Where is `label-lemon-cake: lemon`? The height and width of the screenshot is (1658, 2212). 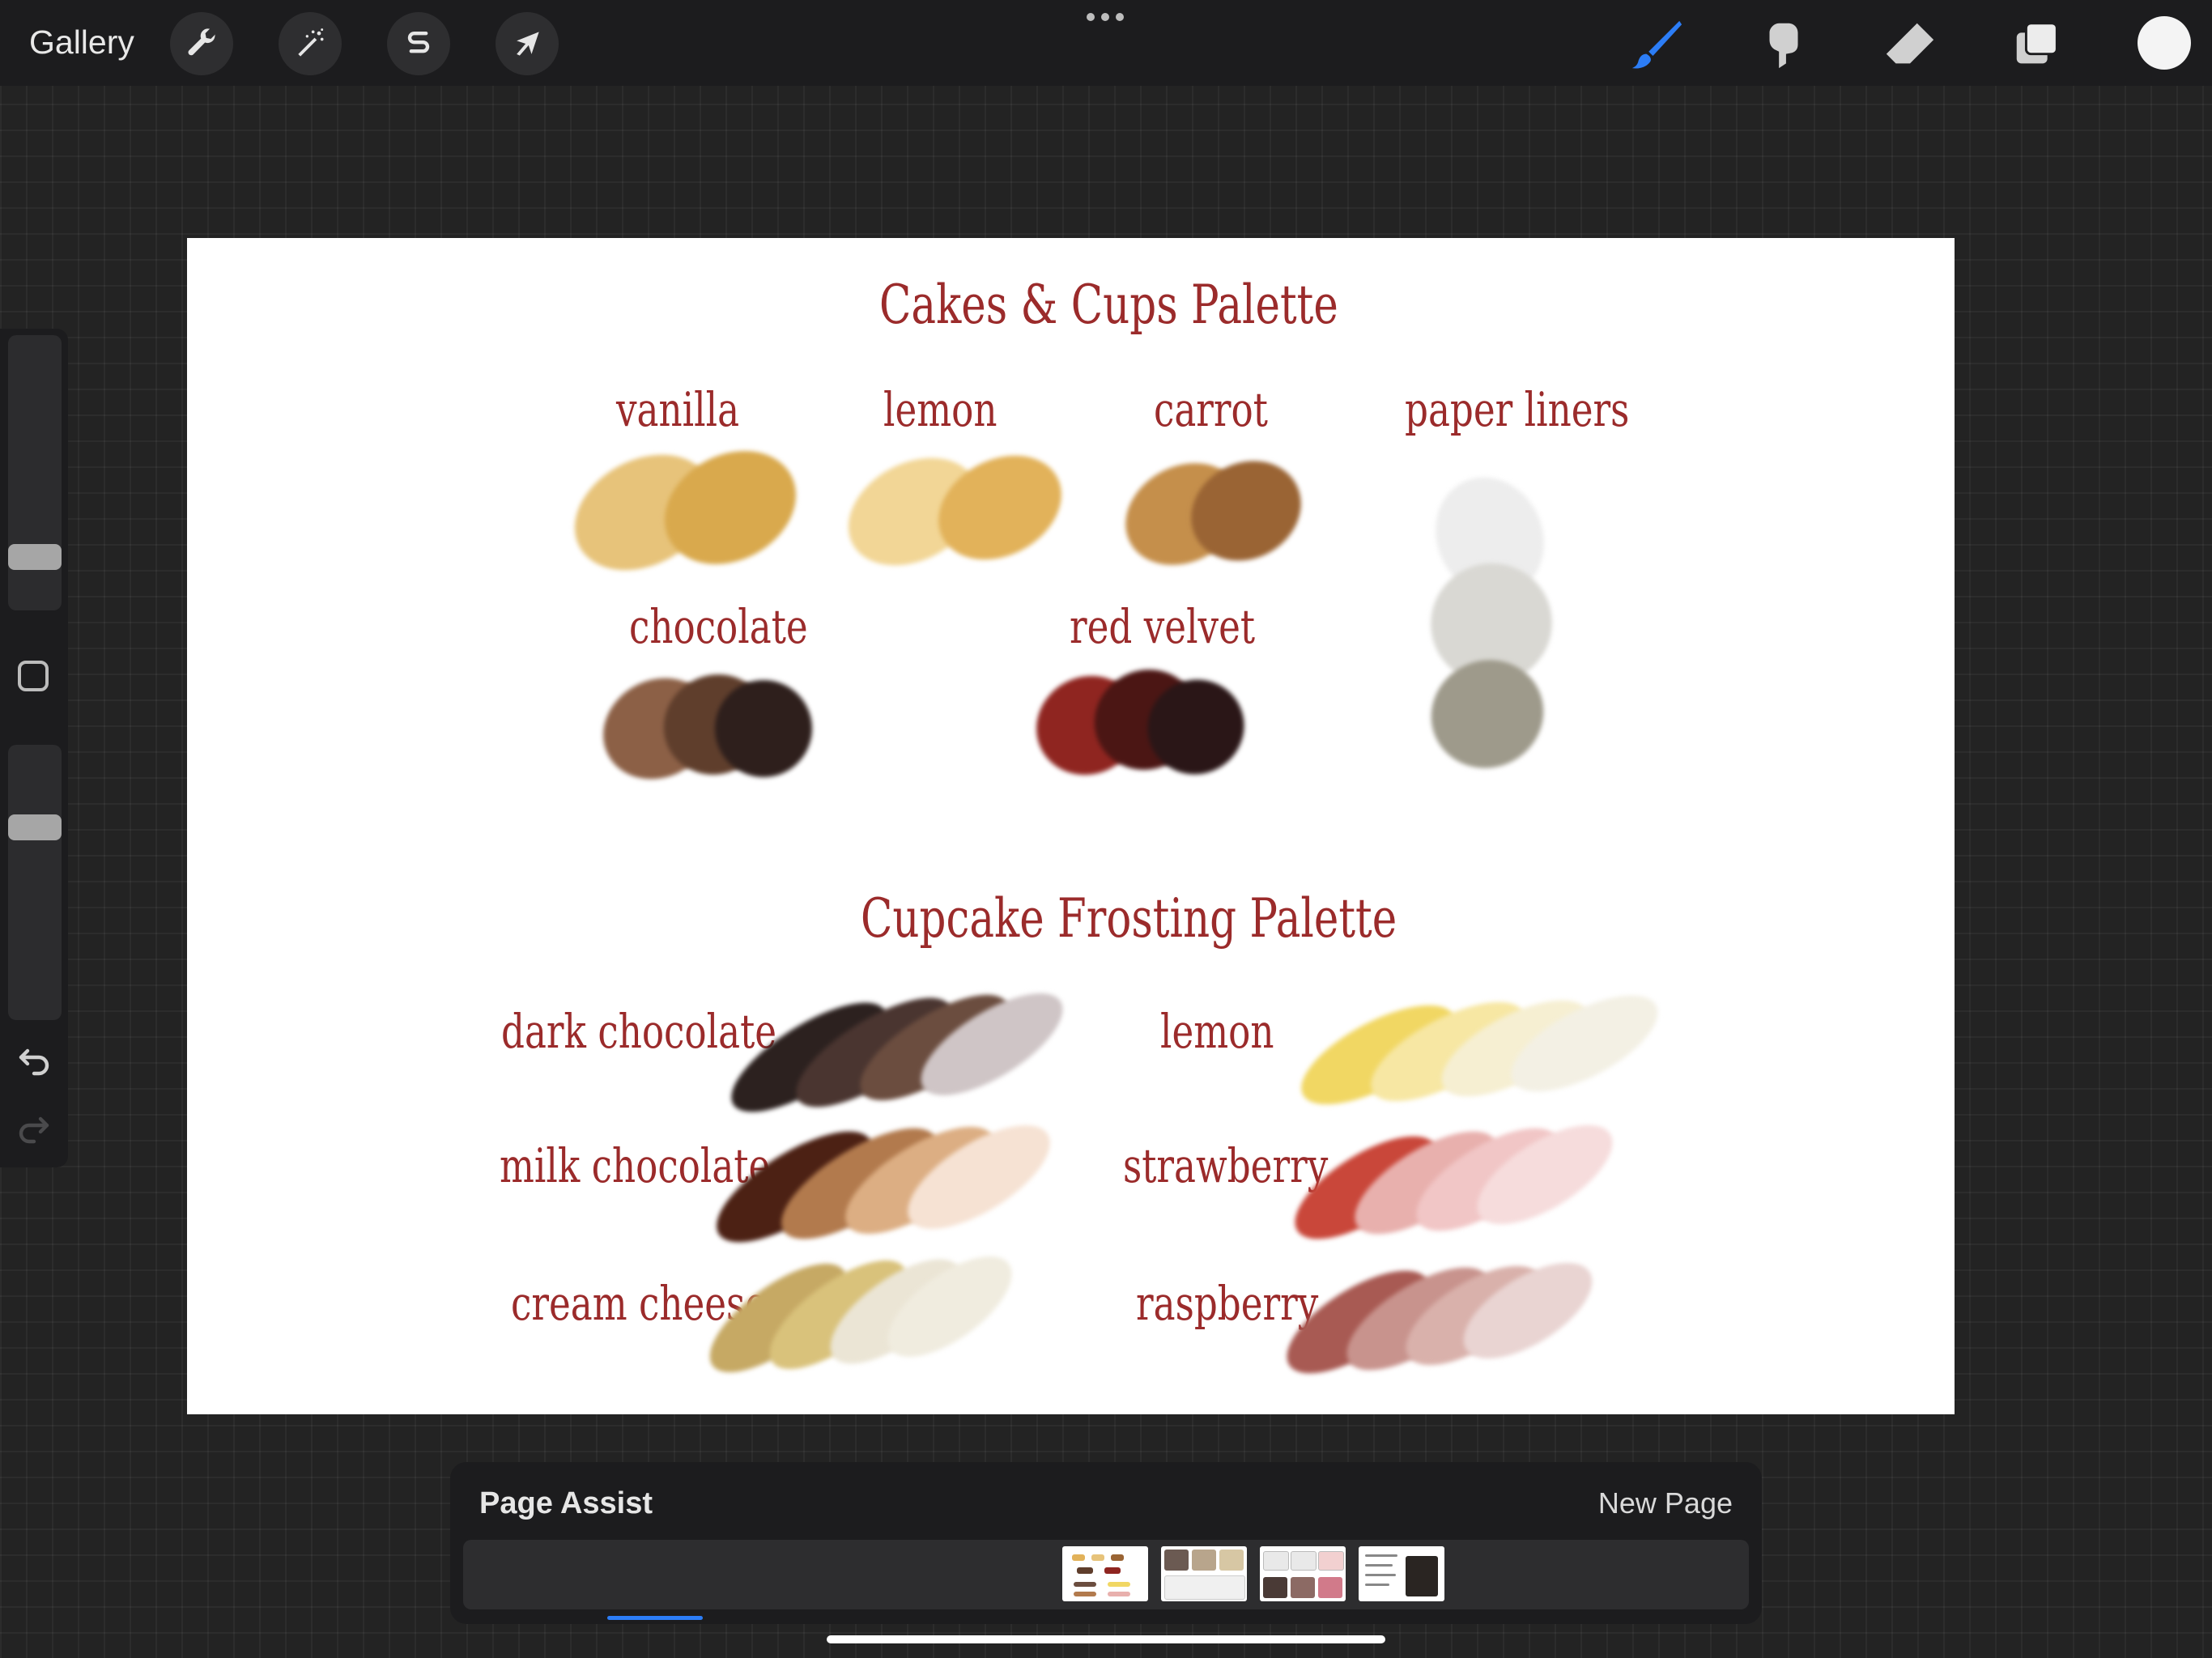 label-lemon-cake: lemon is located at coordinates (941, 409).